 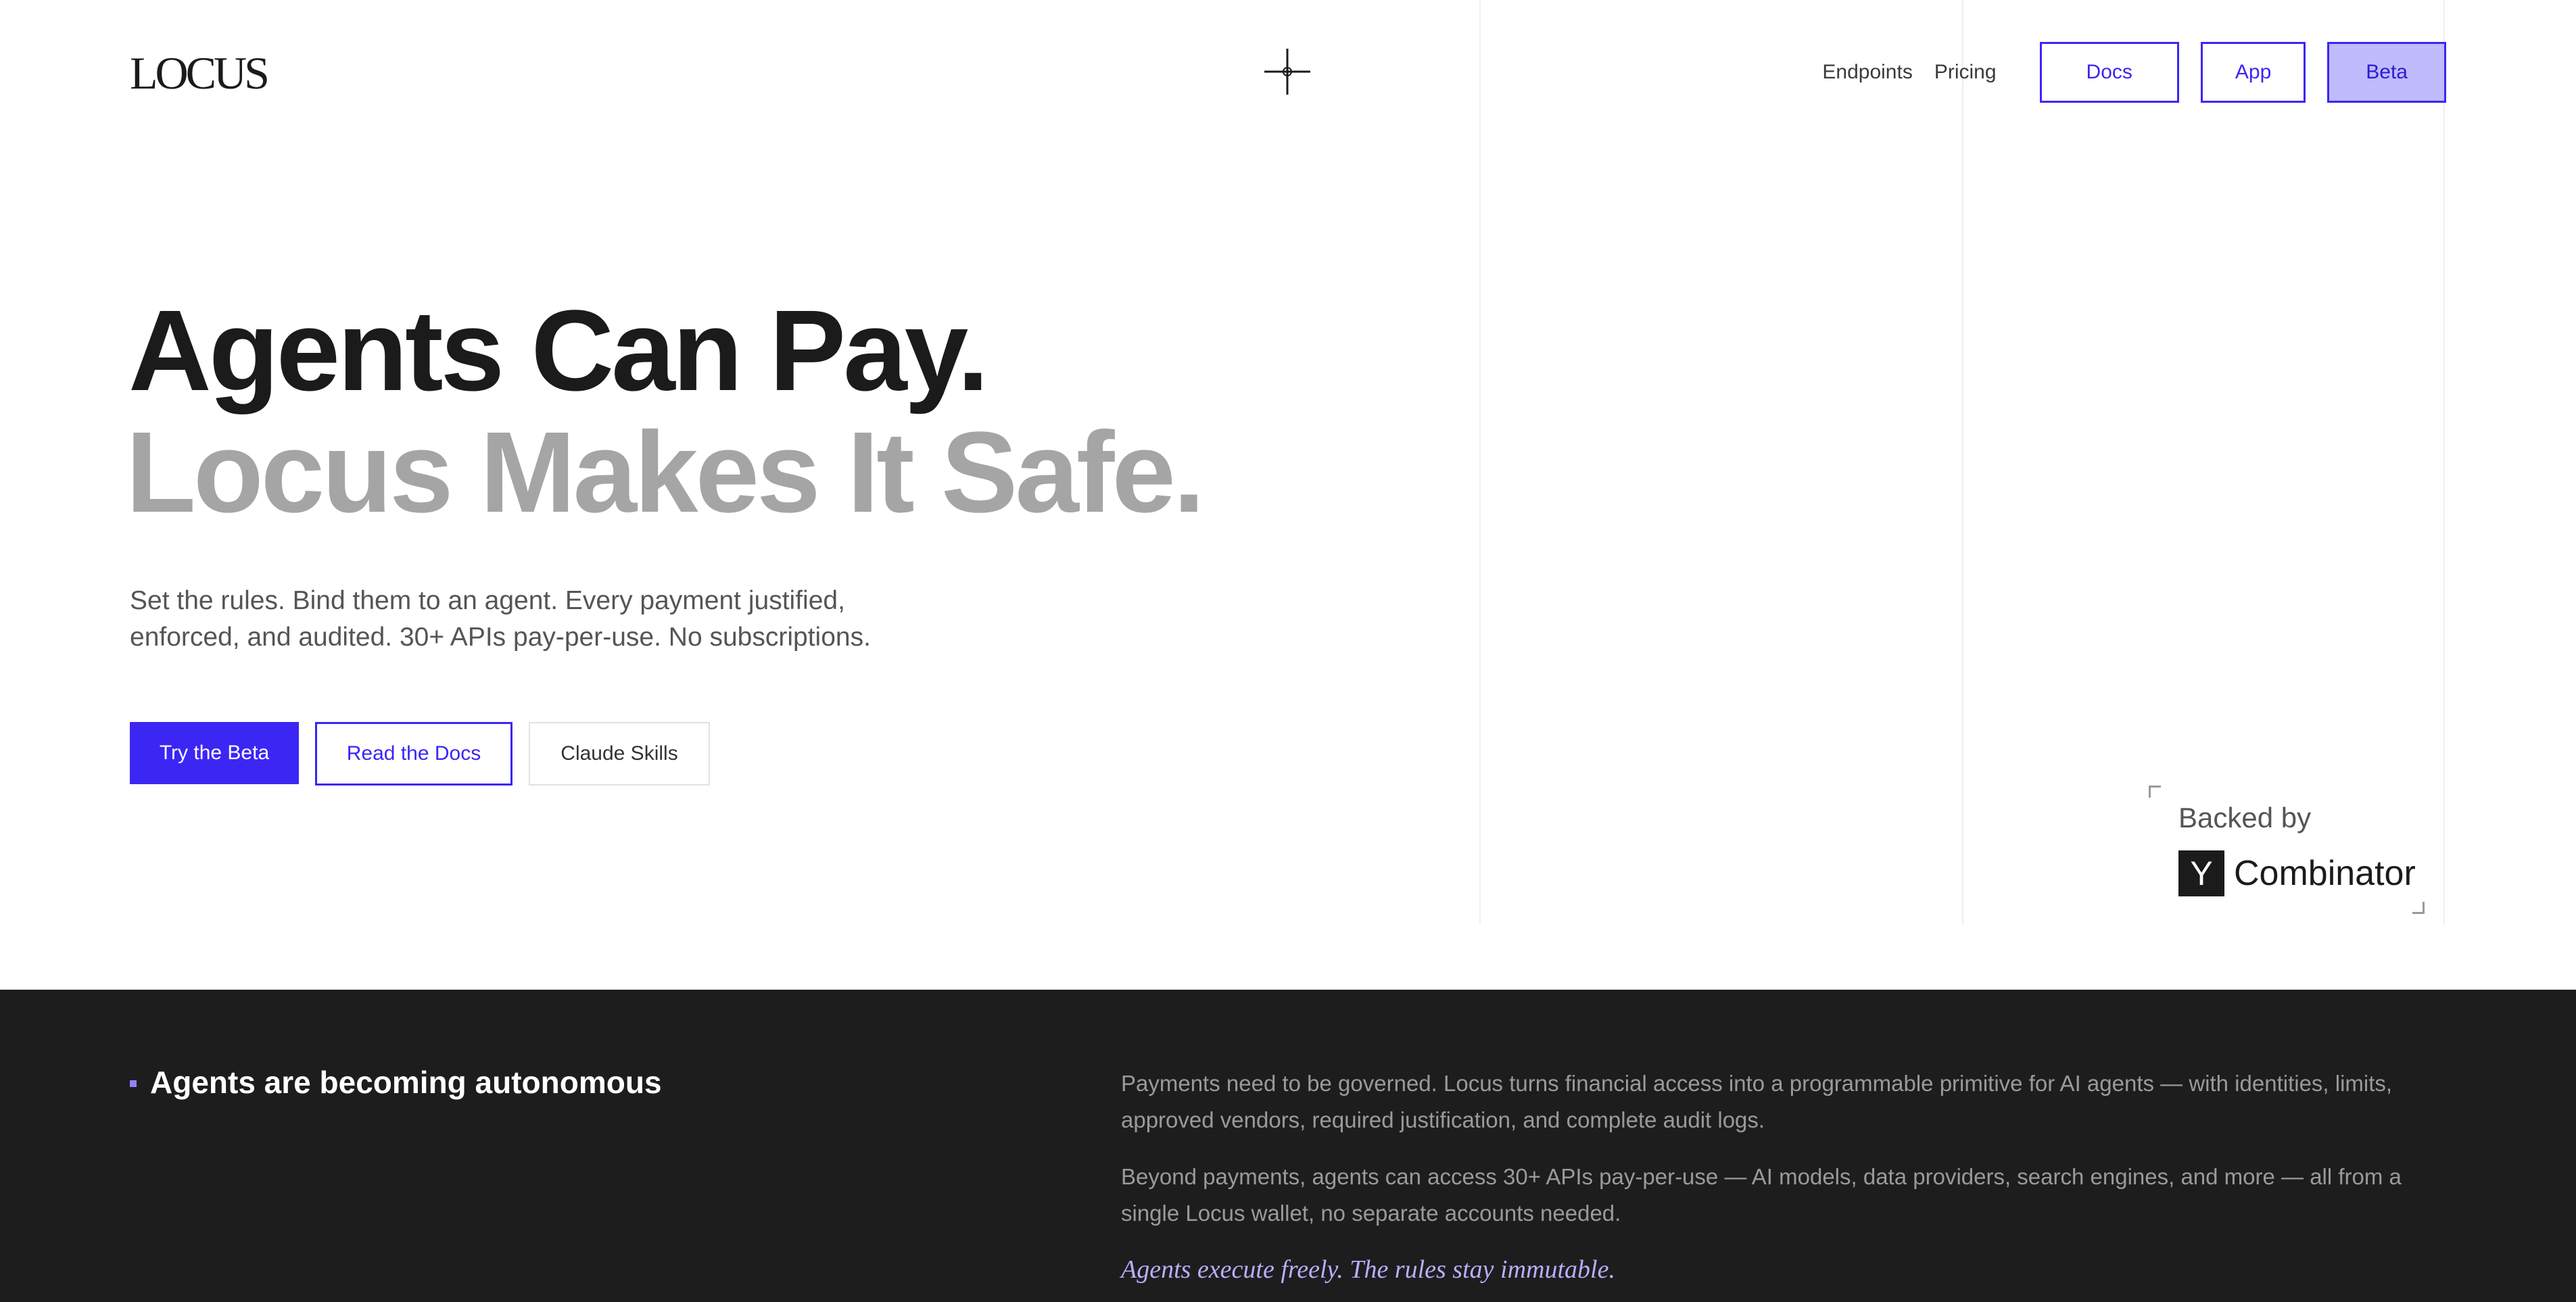 What do you see at coordinates (413, 754) in the screenshot?
I see `read-the-docs-button: Read the Docs` at bounding box center [413, 754].